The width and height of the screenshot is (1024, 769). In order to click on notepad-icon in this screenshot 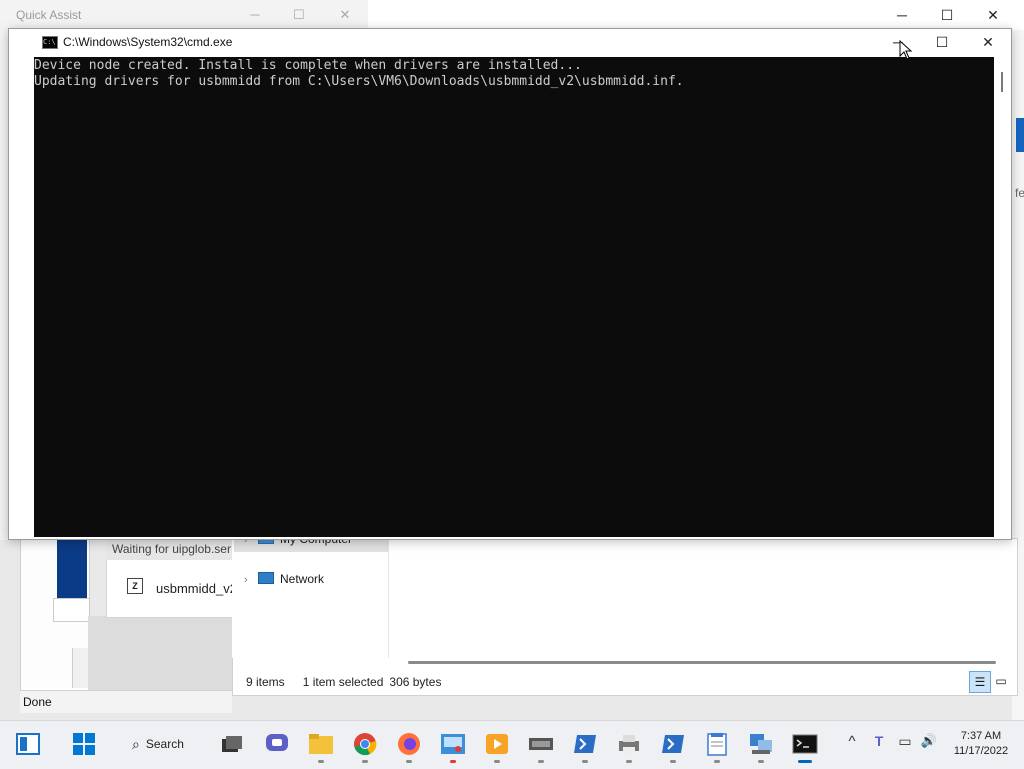, I will do `click(717, 744)`.